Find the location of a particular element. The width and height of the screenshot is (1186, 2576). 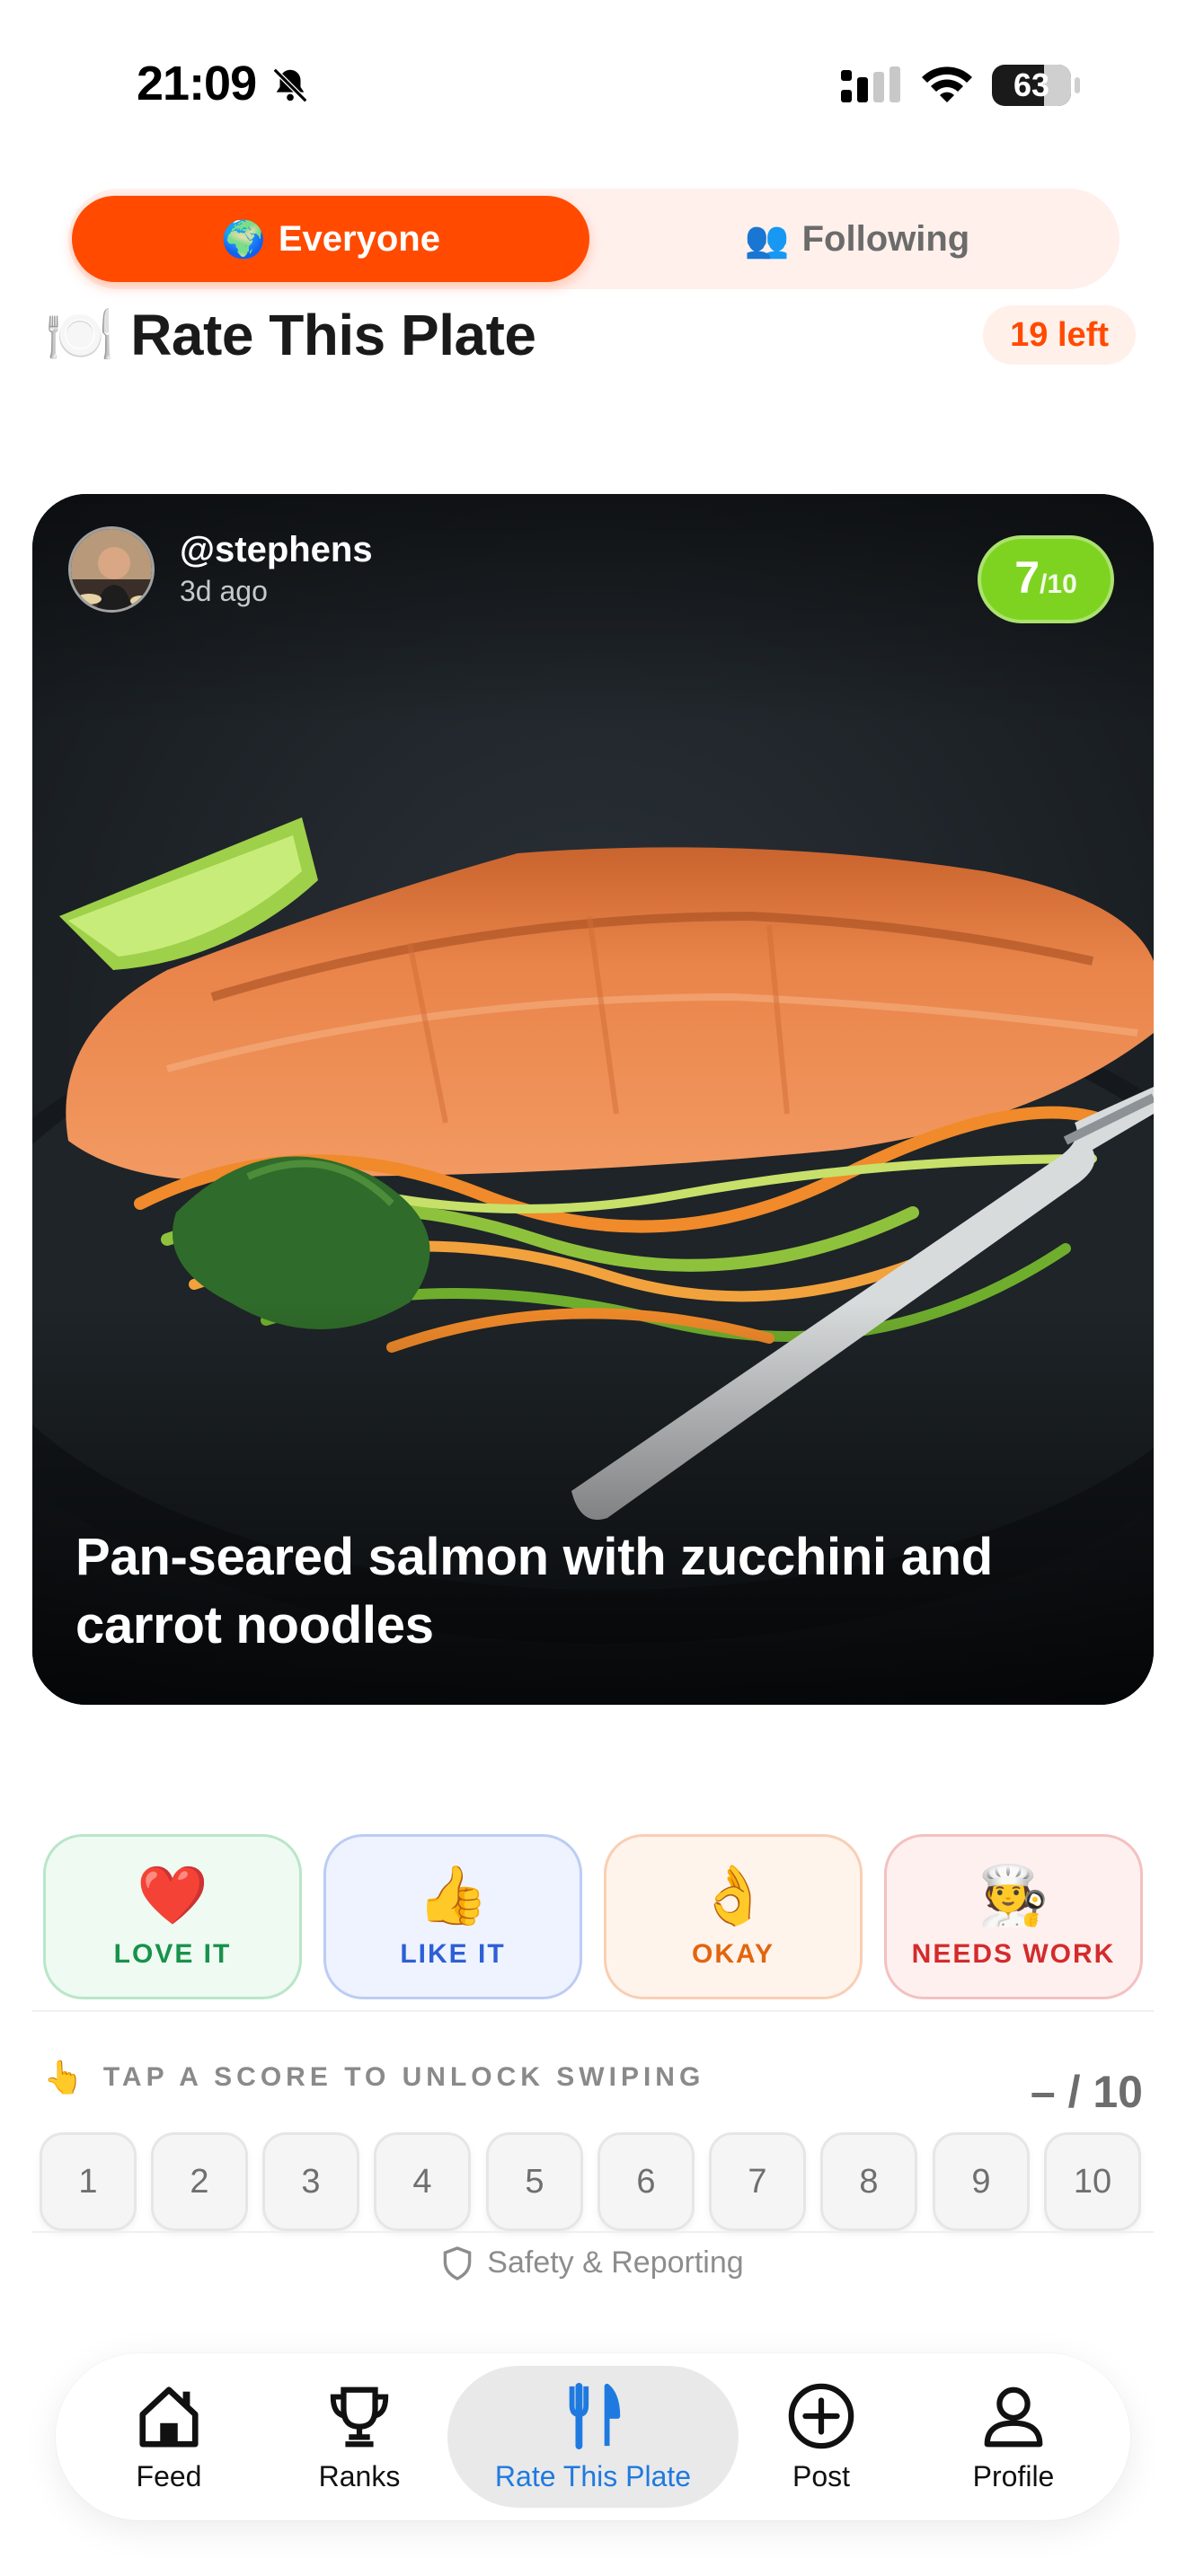

battery-level: 63 is located at coordinates (1031, 84).